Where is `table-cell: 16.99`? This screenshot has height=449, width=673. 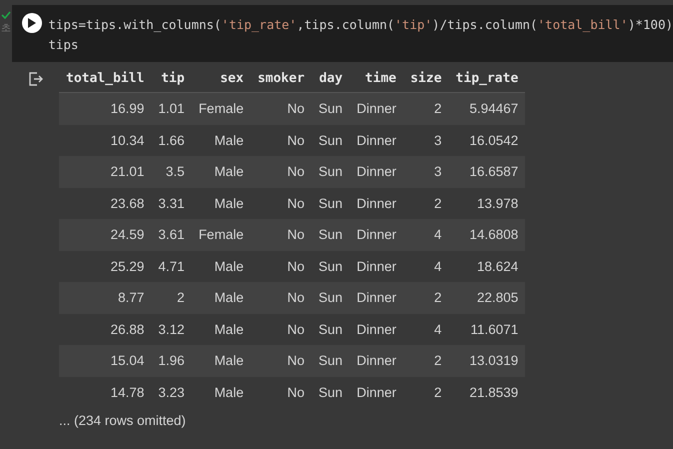 table-cell: 16.99 is located at coordinates (105, 108).